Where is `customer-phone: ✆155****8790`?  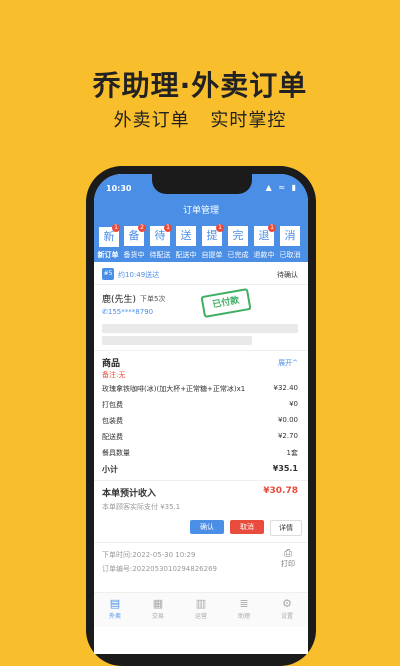
customer-phone: ✆155****8790 is located at coordinates (127, 312).